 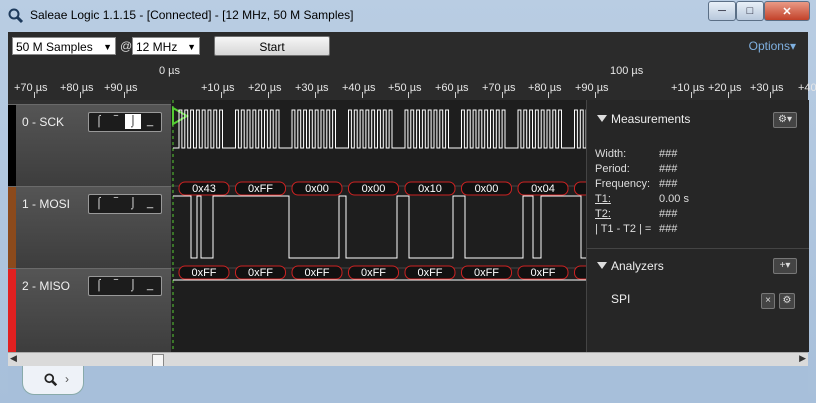 I want to click on divider, so click(x=698, y=248).